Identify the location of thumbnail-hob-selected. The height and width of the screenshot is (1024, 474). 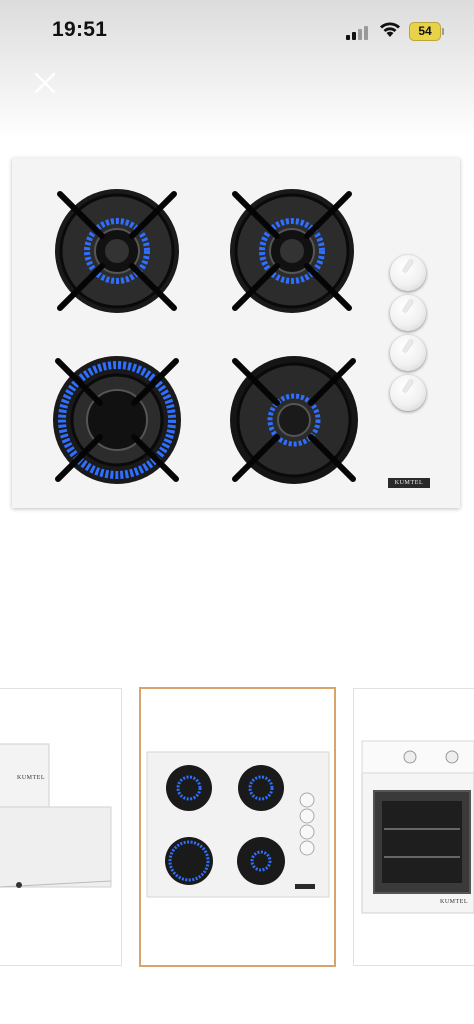
(237, 827).